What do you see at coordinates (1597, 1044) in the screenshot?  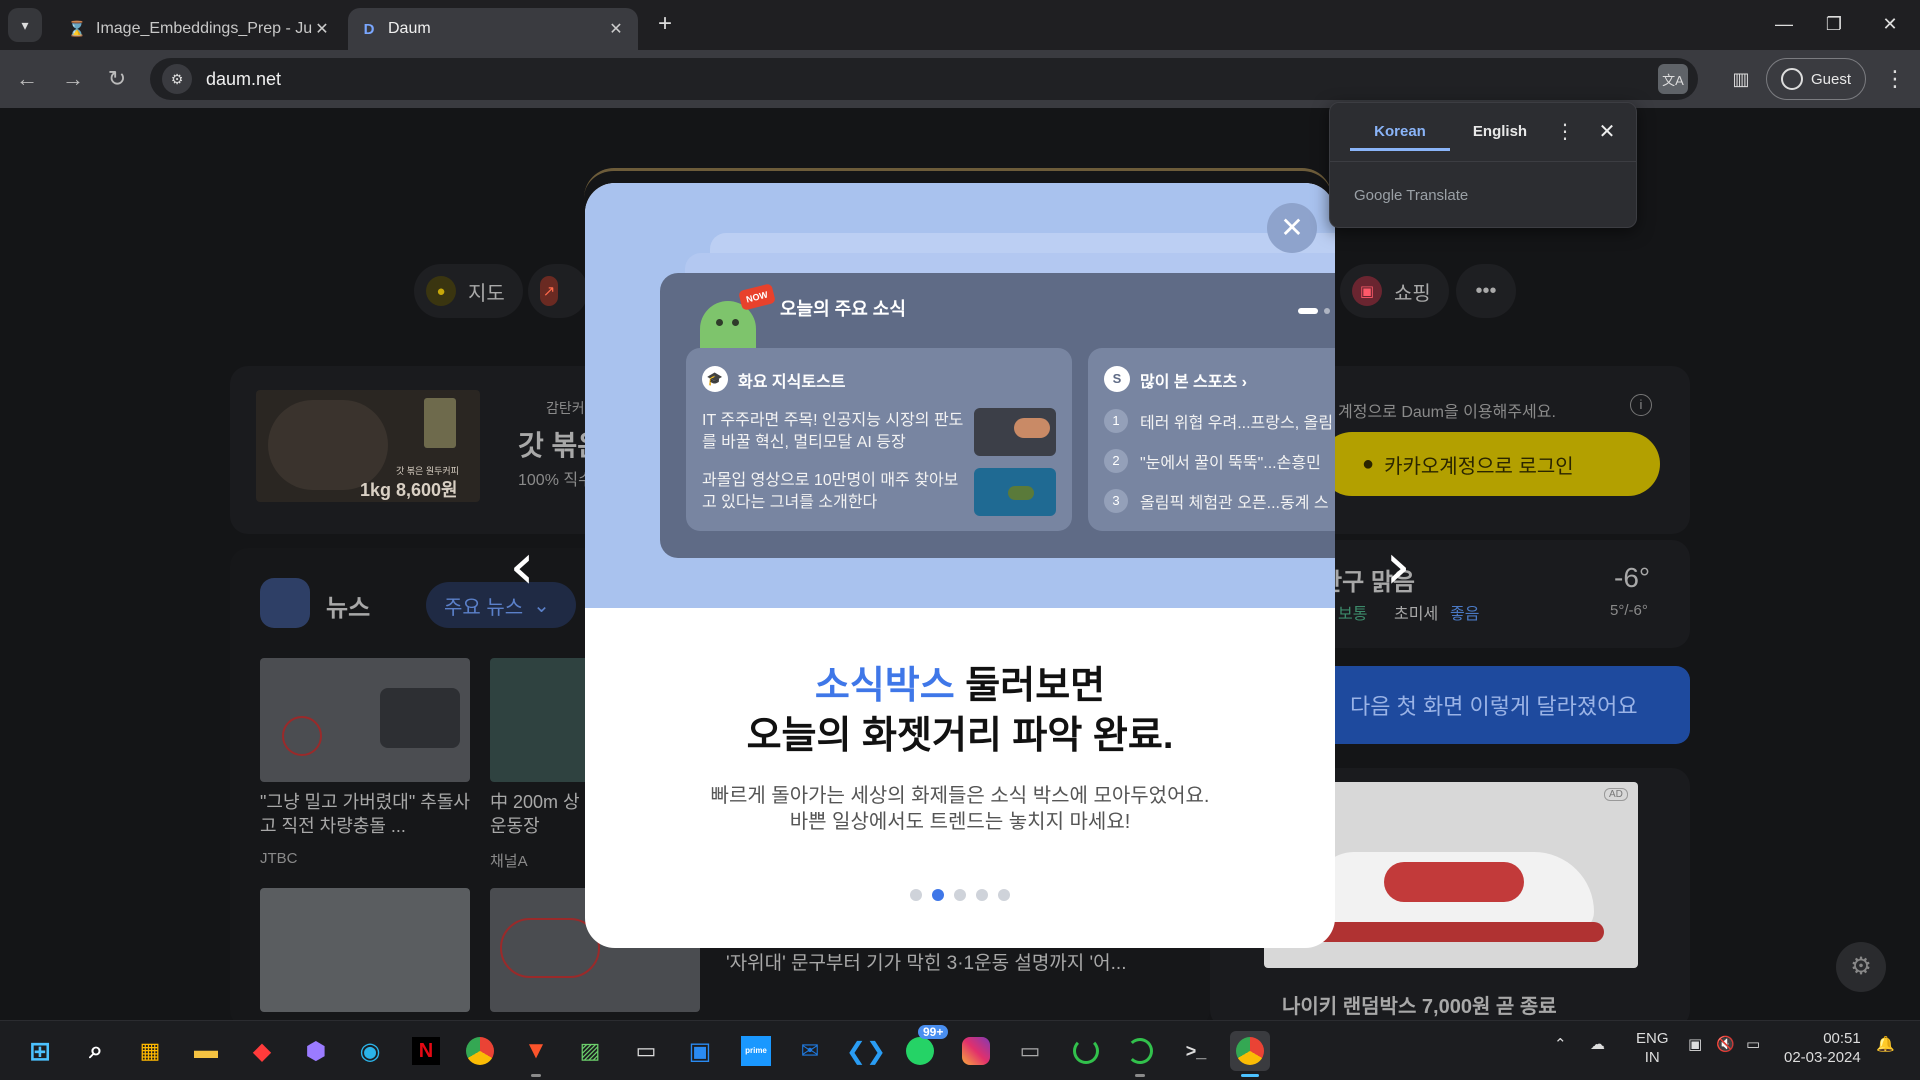 I see `cloud-icon: ☁` at bounding box center [1597, 1044].